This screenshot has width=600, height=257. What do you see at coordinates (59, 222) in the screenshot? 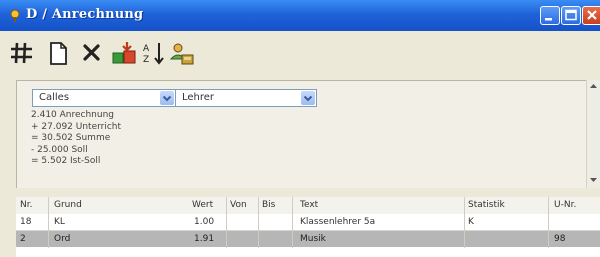
I see `cell-grund: KL` at bounding box center [59, 222].